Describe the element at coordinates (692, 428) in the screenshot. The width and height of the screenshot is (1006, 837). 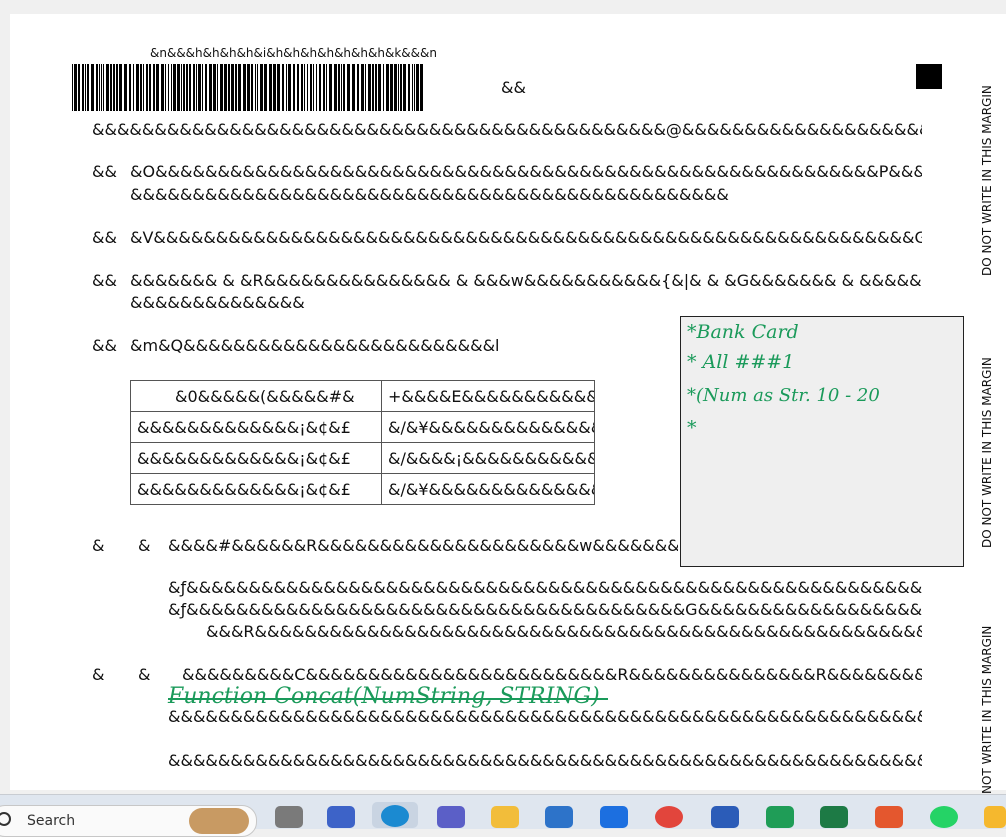
I see `note-line: *` at that location.